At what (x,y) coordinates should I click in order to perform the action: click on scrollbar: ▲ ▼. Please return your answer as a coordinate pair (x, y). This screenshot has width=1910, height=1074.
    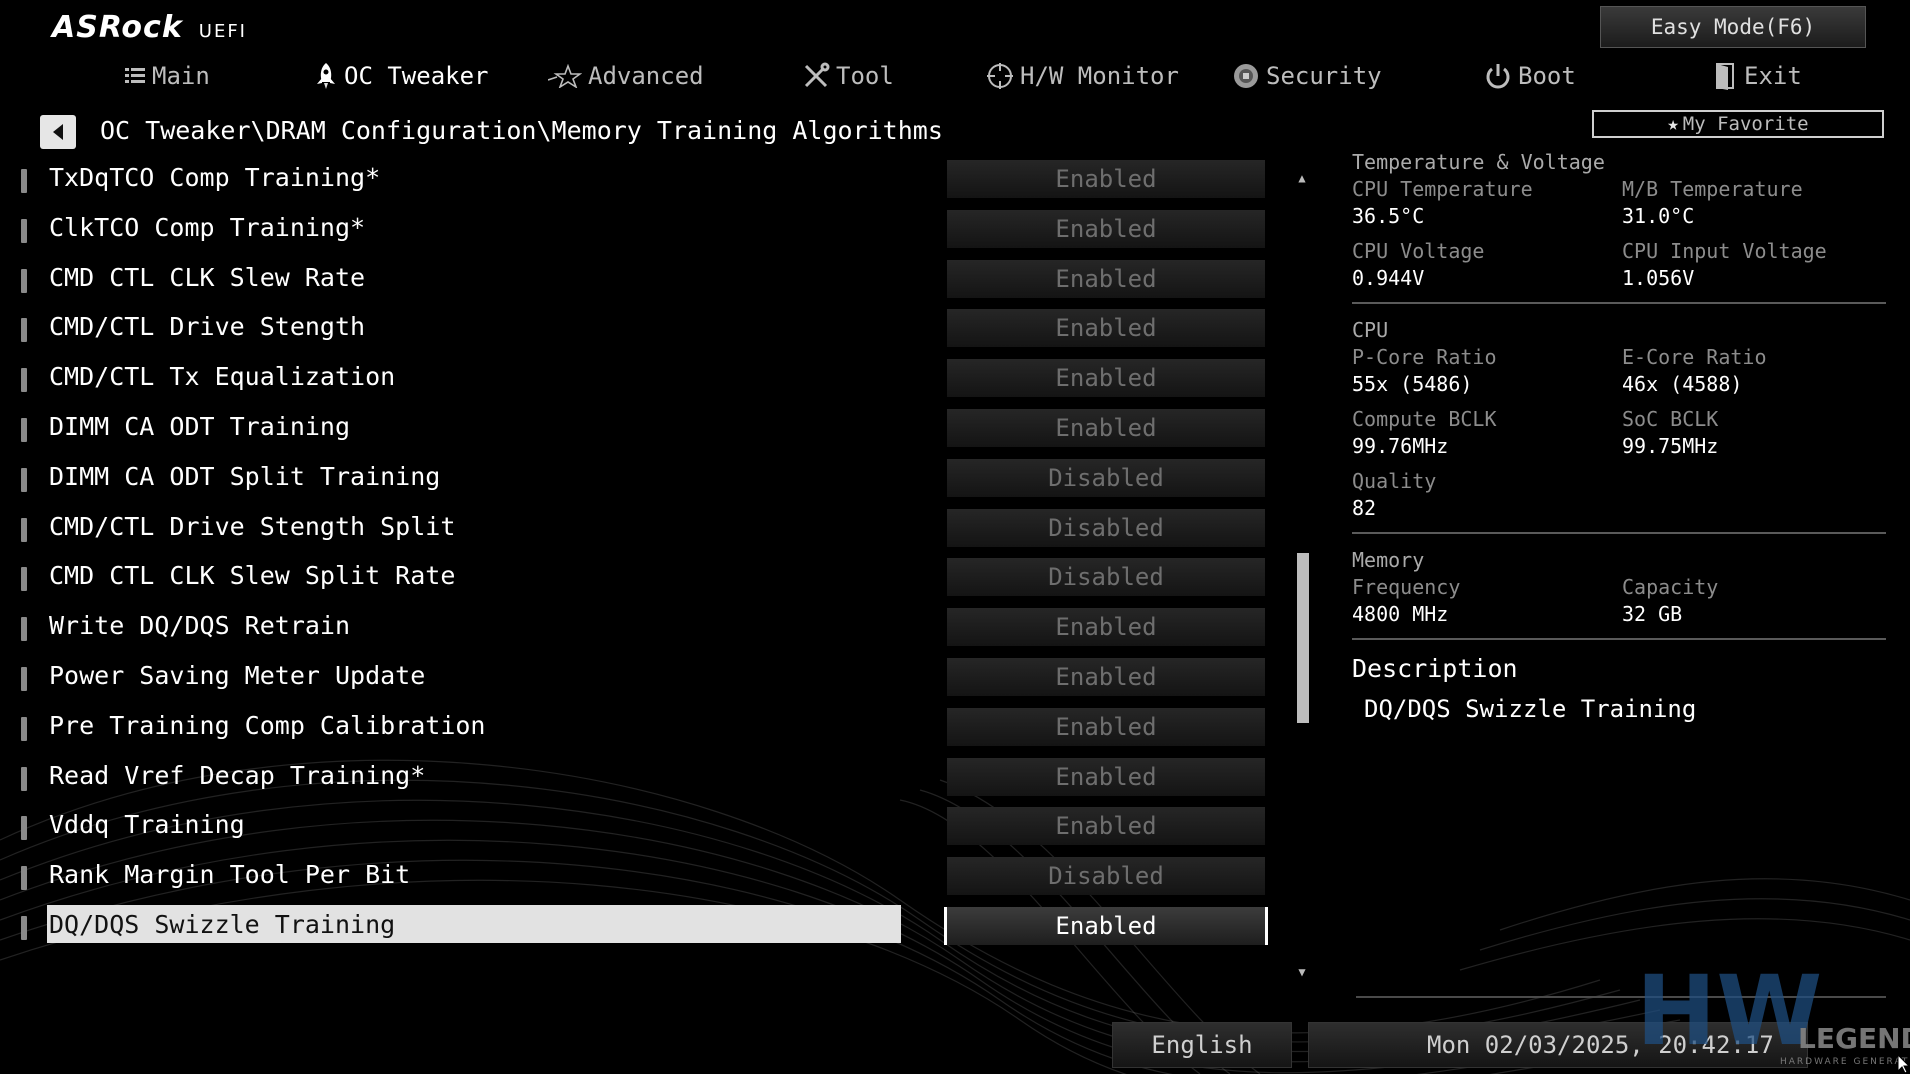
    Looking at the image, I should click on (1302, 575).